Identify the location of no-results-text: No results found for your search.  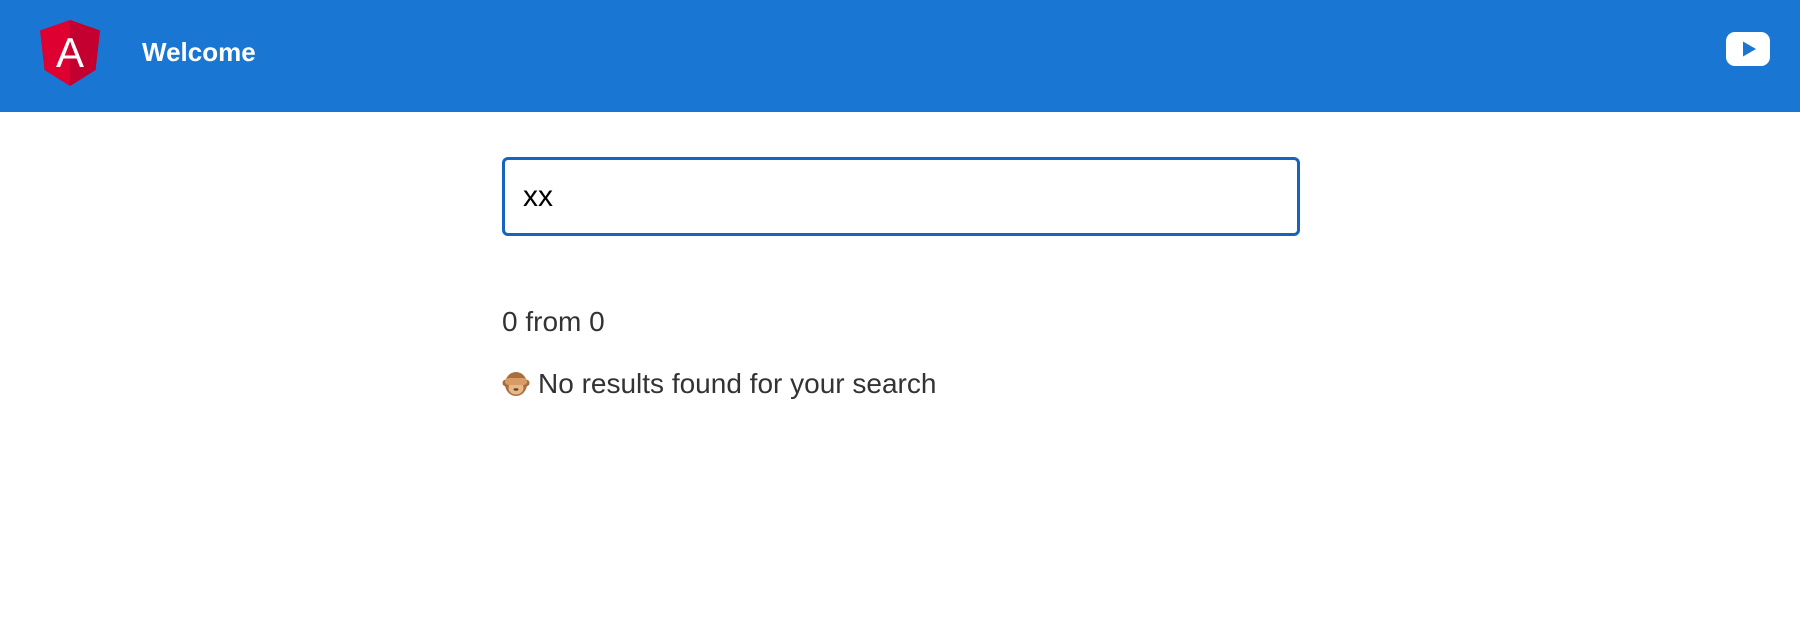
(737, 383).